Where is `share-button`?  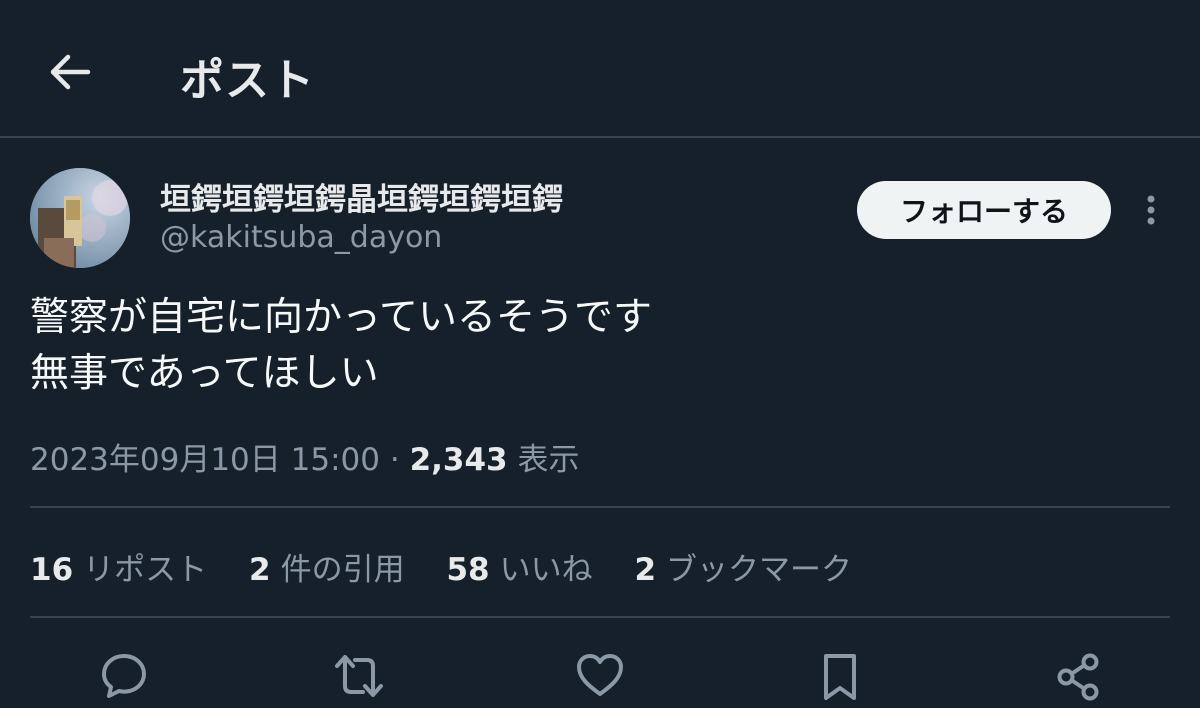 share-button is located at coordinates (1078, 680).